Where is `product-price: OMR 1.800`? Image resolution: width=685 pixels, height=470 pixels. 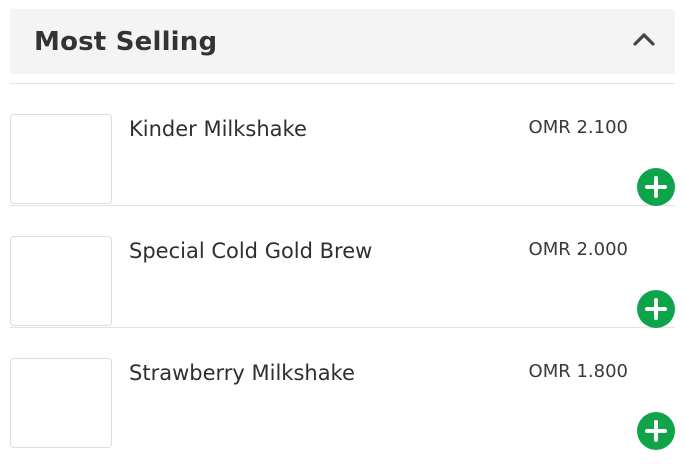 product-price: OMR 1.800 is located at coordinates (578, 371).